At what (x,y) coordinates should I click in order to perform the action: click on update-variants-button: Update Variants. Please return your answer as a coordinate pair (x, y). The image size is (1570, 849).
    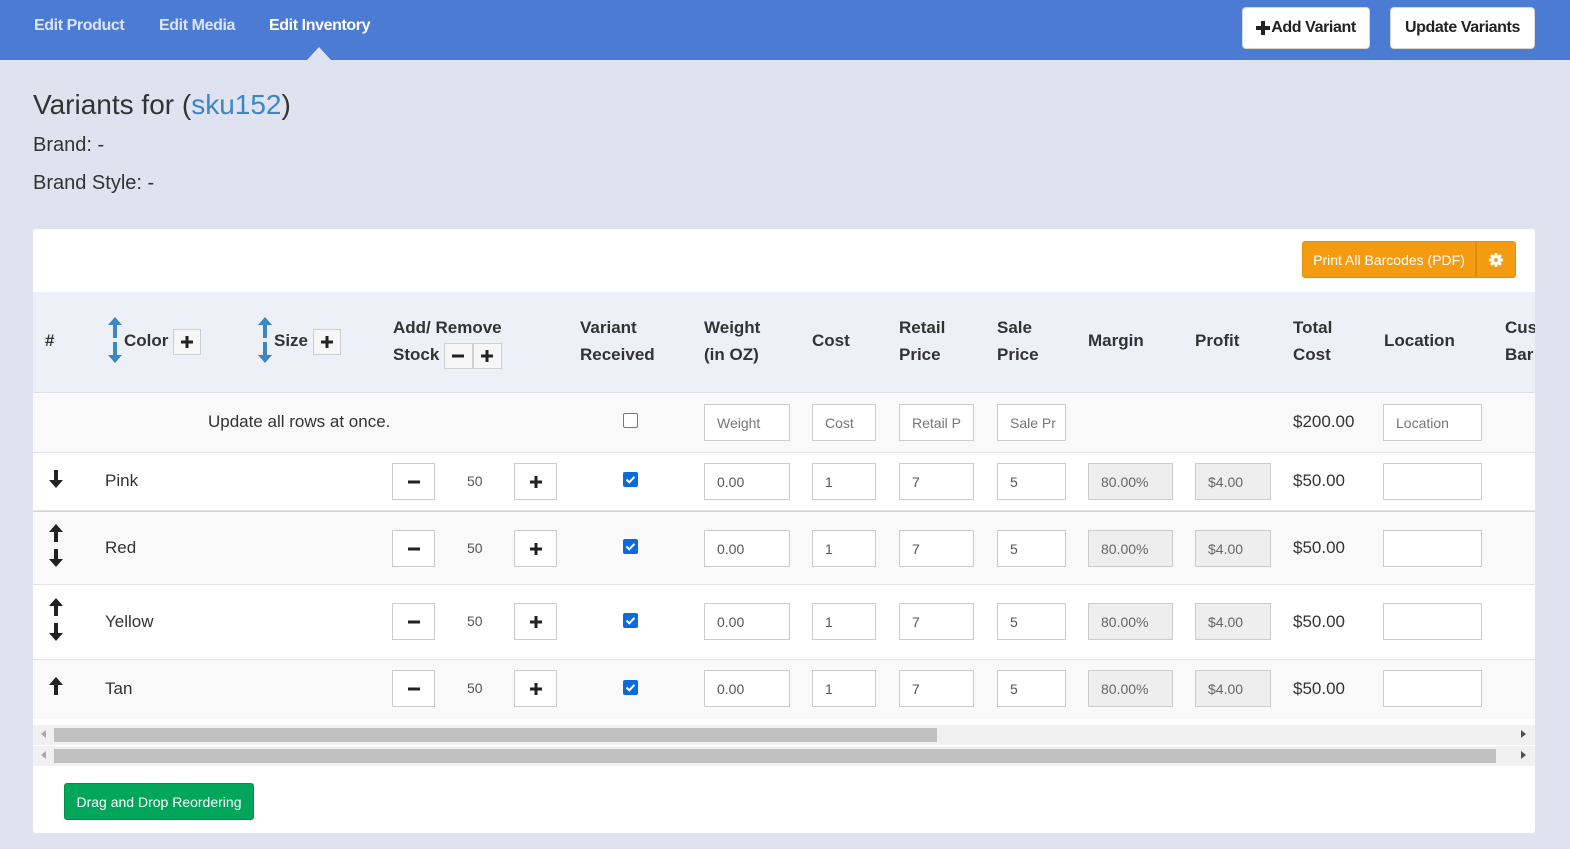
    Looking at the image, I should click on (1462, 28).